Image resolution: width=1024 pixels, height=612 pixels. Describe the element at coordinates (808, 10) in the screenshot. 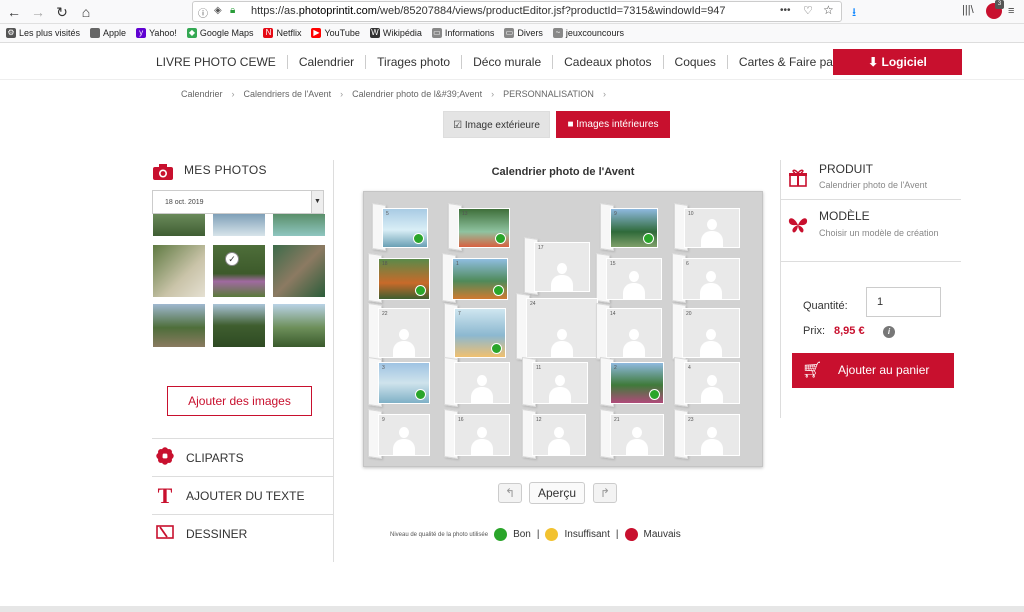

I see `pocket-icon: ♡` at that location.